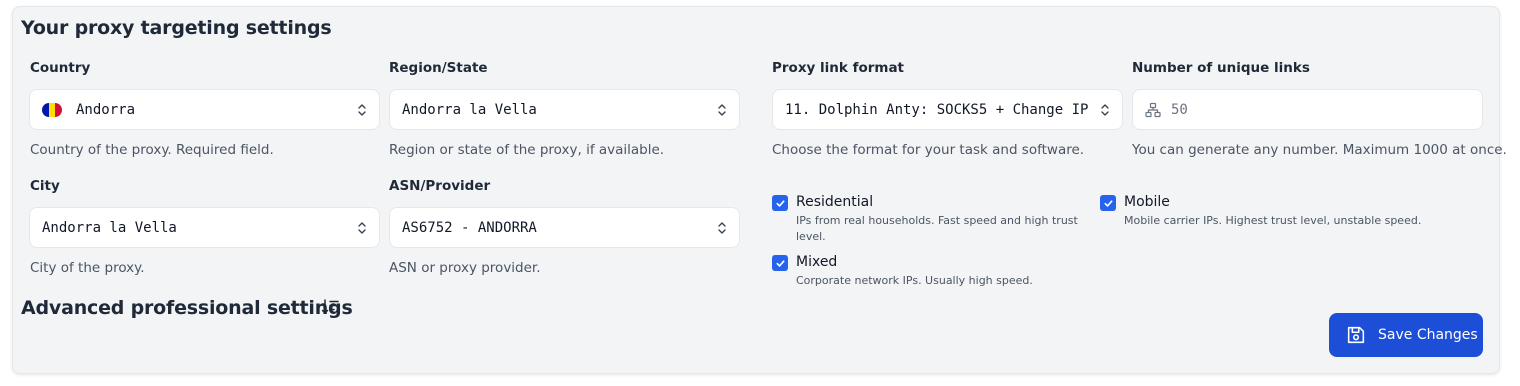  Describe the element at coordinates (60, 68) in the screenshot. I see `country-label: Country` at that location.